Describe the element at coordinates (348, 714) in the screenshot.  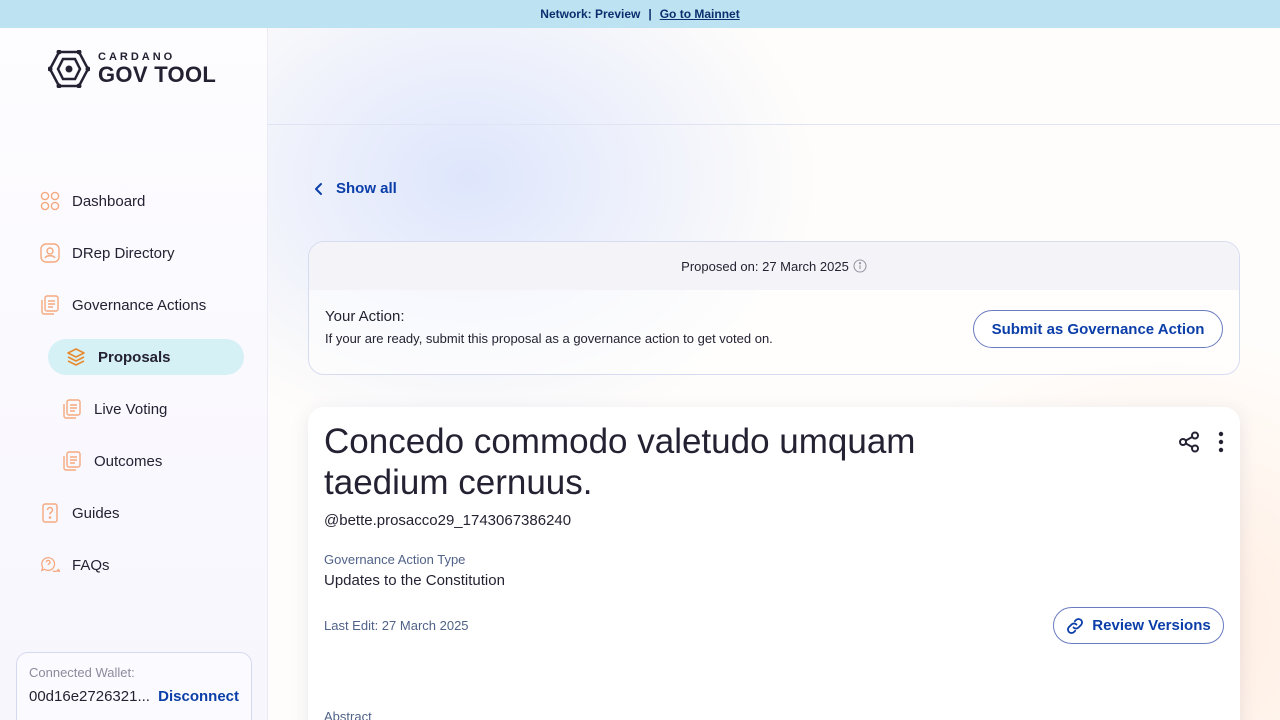
I see `abstract-label: Abstract` at that location.